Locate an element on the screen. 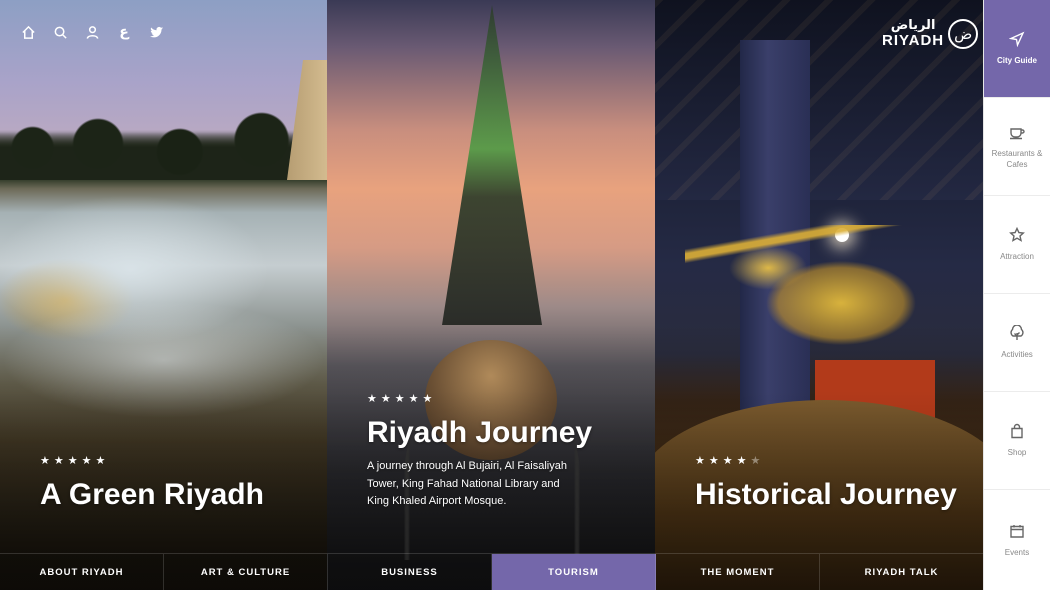 The image size is (1050, 590). twitter-icon is located at coordinates (156, 32).